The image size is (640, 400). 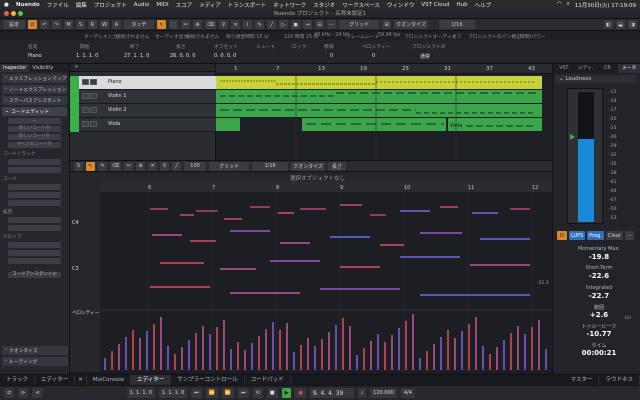 What do you see at coordinates (401, 5) in the screenshot?
I see `menu-window: ウィンドウ` at bounding box center [401, 5].